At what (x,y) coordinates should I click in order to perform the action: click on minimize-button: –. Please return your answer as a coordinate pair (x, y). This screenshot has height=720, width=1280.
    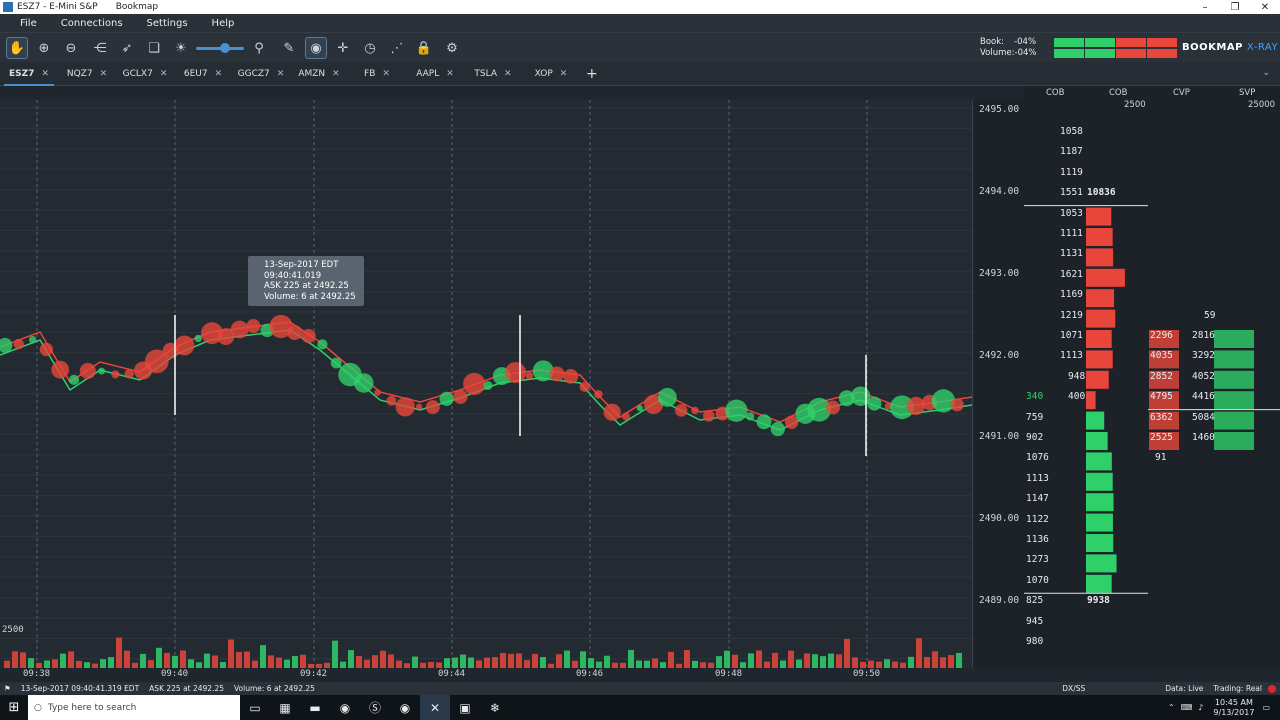
    Looking at the image, I should click on (1205, 7).